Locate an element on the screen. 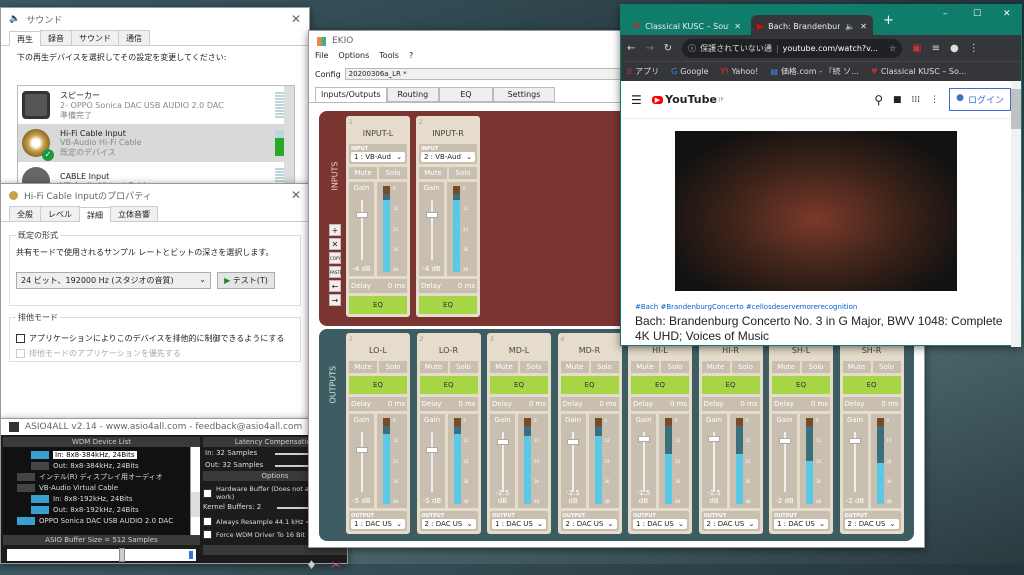 The width and height of the screenshot is (1024, 575). close-window-button: ✕ is located at coordinates (1007, 14).